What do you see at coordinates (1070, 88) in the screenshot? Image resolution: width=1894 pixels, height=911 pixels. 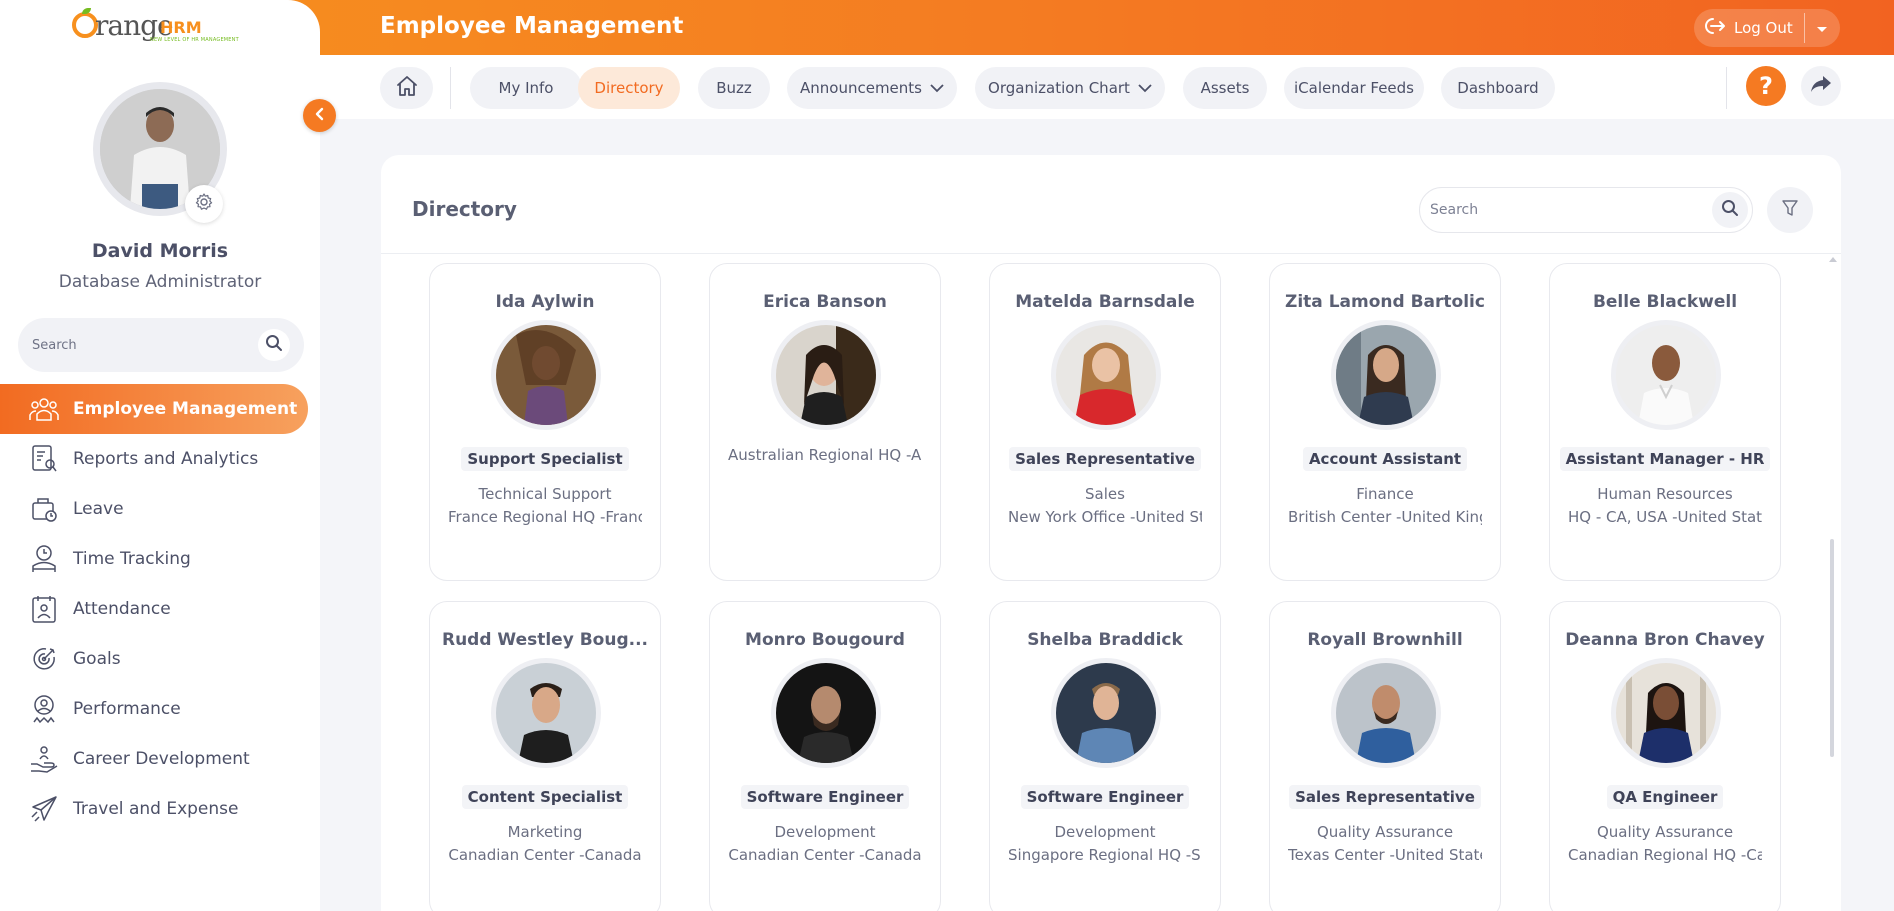 I see `tab-organization-chart: Organization Chart` at bounding box center [1070, 88].